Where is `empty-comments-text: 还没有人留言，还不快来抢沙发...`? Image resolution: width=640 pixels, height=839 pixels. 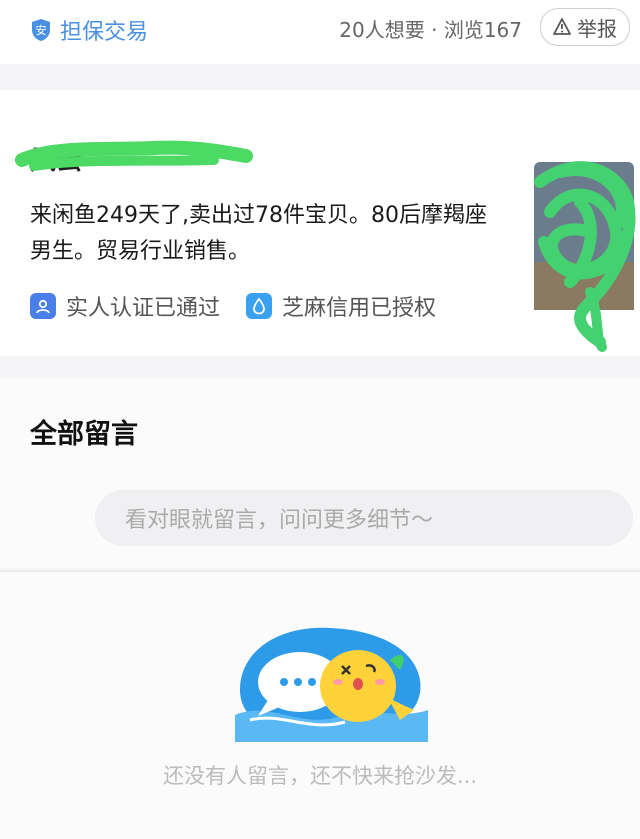 empty-comments-text: 还没有人留言，还不快来抢沙发... is located at coordinates (320, 776).